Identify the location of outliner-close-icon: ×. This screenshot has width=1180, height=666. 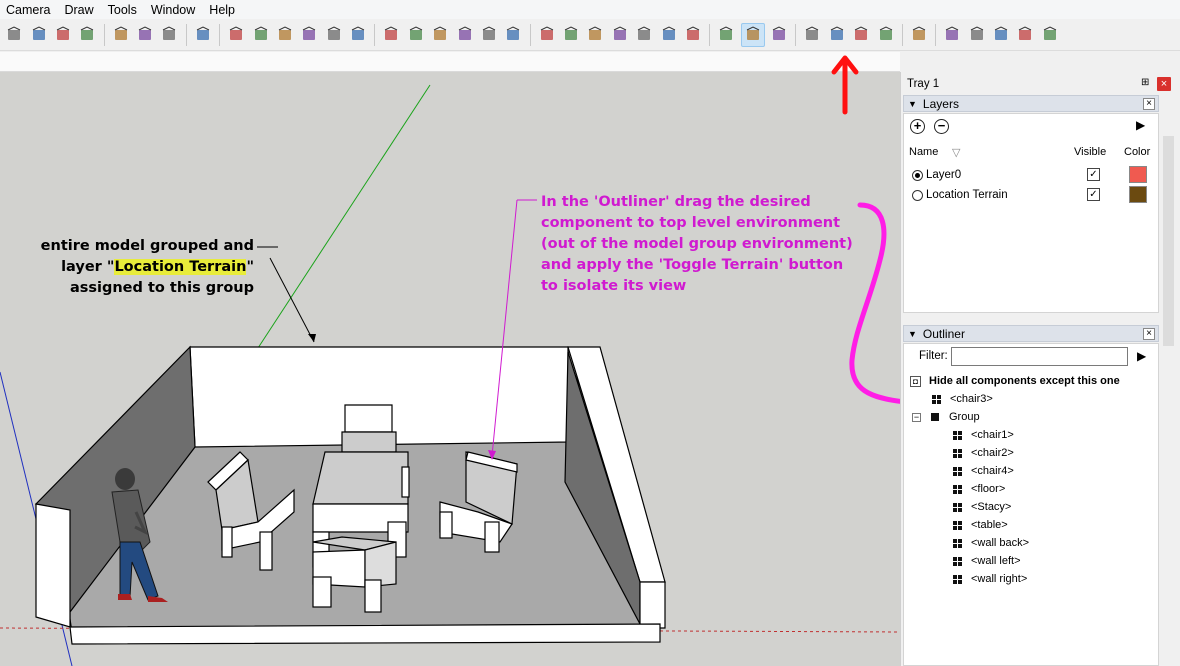
(1149, 334).